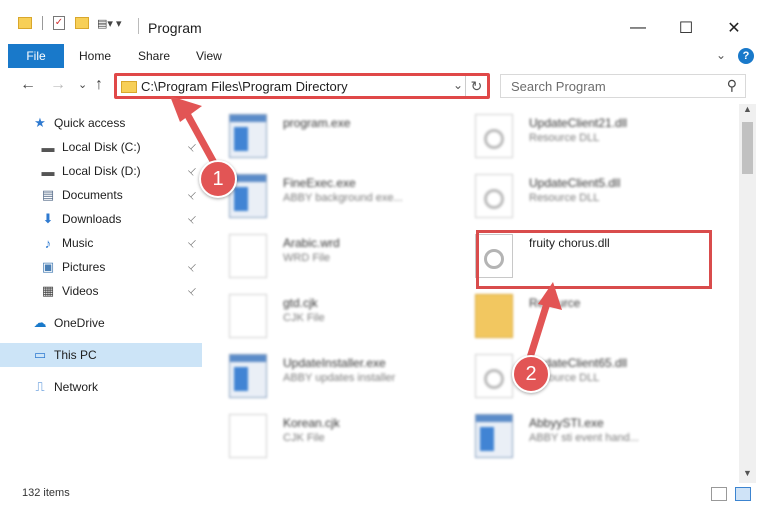 This screenshot has width=769, height=515. Describe the element at coordinates (82, 23) in the screenshot. I see `new-folder-icon` at that location.